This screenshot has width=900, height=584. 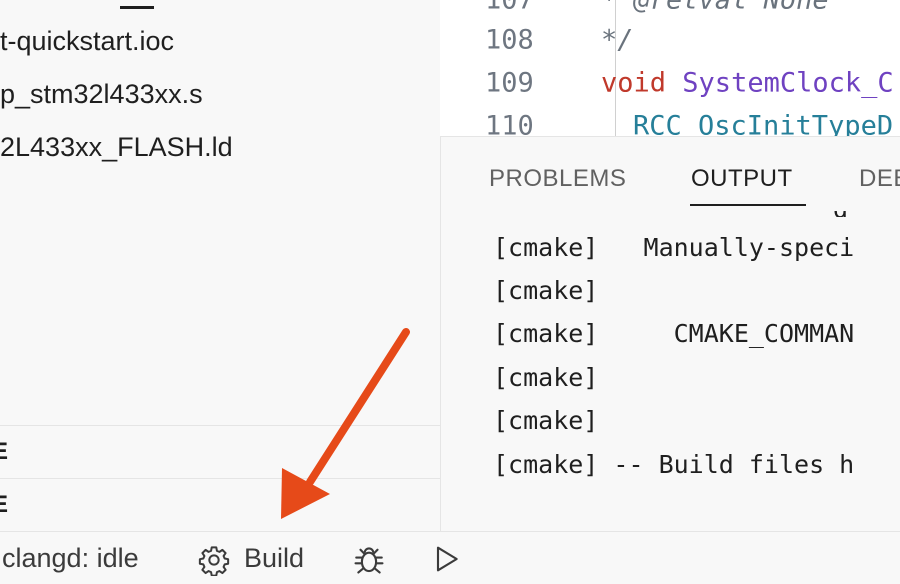 What do you see at coordinates (214, 561) in the screenshot?
I see `gear-icon` at bounding box center [214, 561].